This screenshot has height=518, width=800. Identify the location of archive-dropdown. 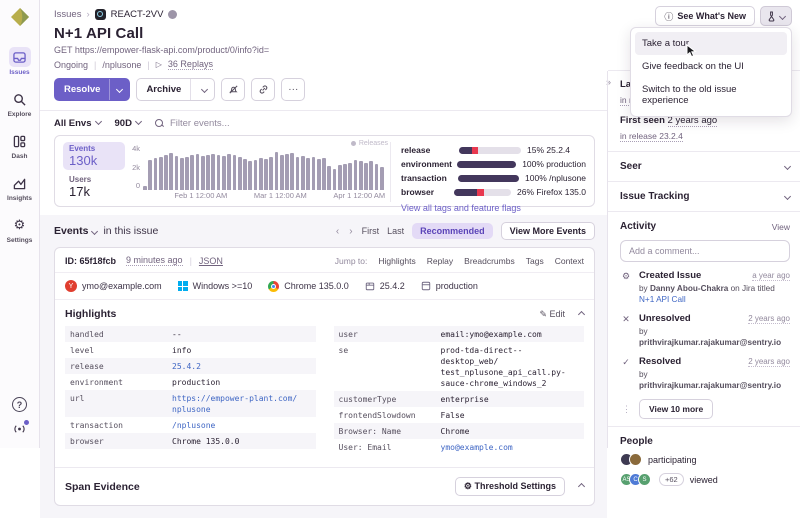
(202, 89).